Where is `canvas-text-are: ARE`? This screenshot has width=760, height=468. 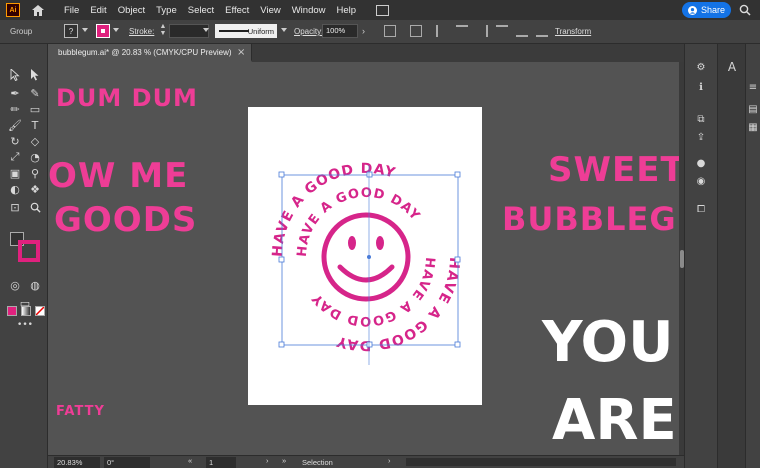
canvas-text-are: ARE is located at coordinates (614, 420).